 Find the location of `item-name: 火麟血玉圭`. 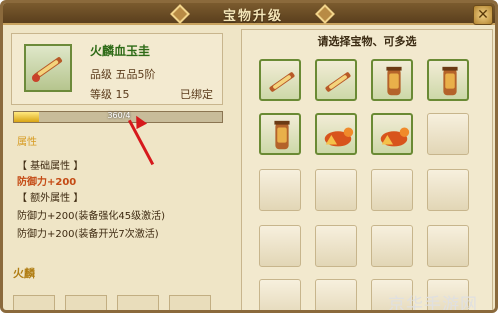

item-name: 火麟血玉圭 is located at coordinates (120, 51).